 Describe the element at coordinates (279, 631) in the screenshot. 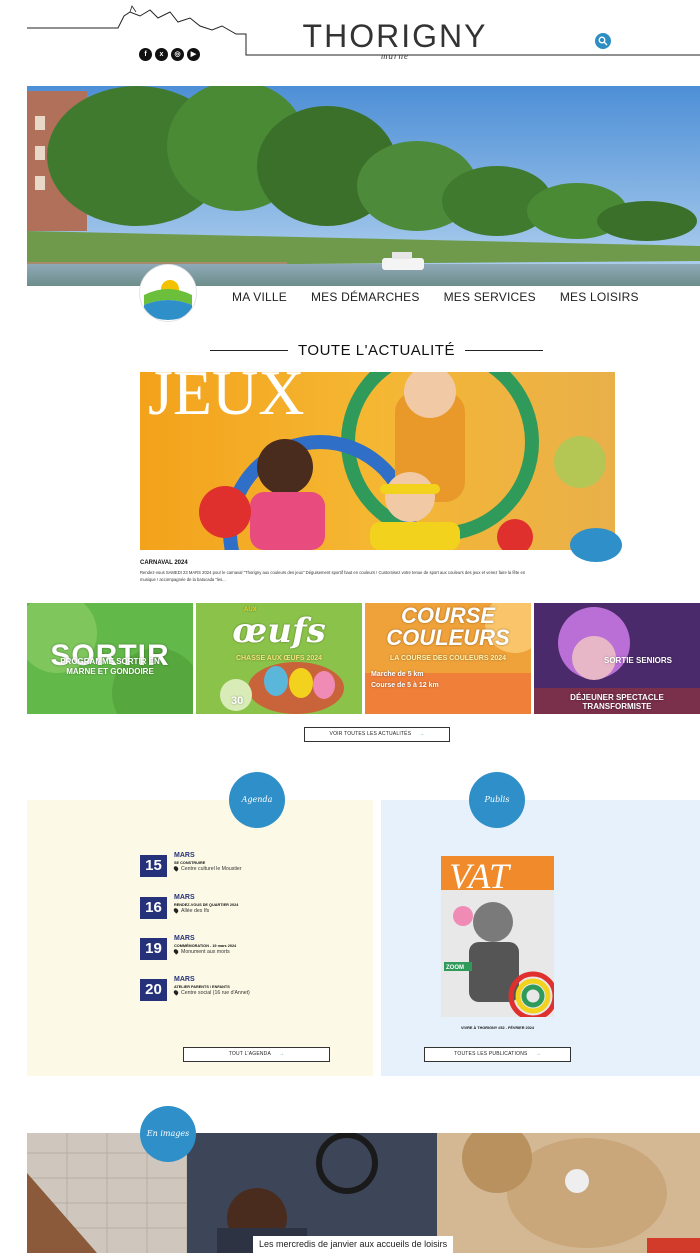

I see `tile-word: œufs` at that location.